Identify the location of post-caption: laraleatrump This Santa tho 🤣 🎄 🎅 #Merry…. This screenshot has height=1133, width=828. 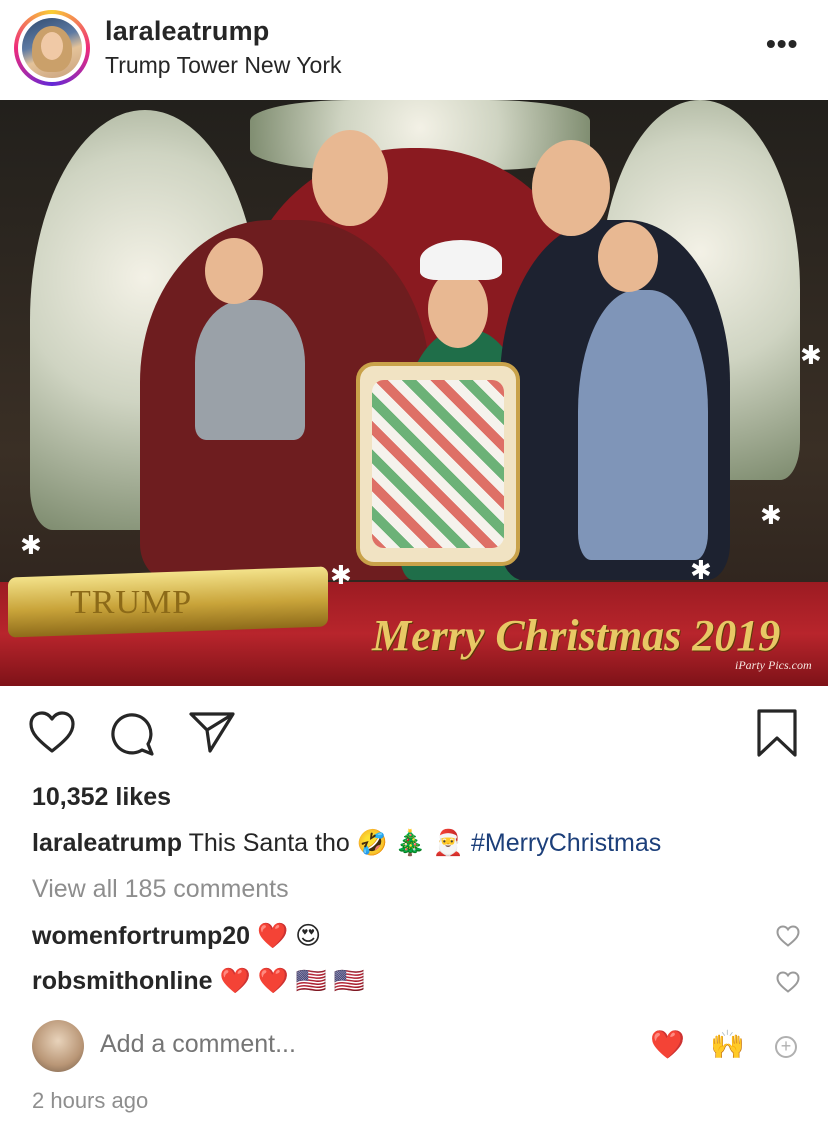
(346, 843).